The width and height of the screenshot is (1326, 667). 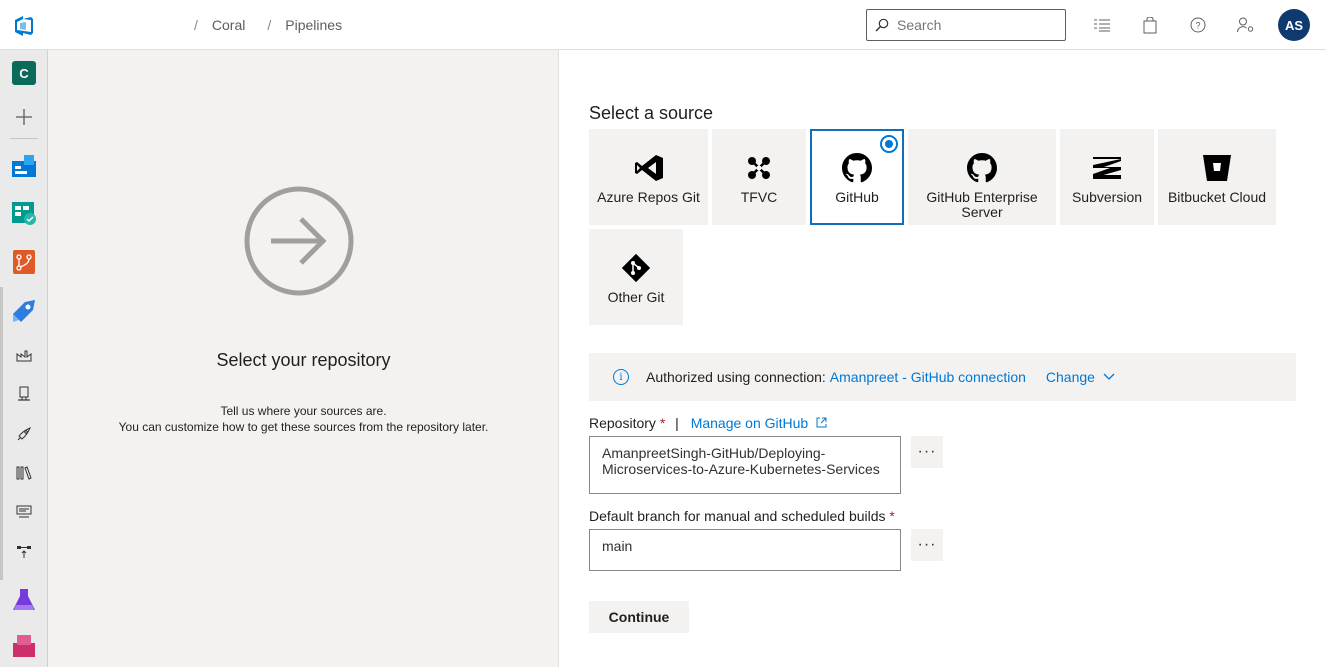 I want to click on environments-icon, so click(x=24, y=394).